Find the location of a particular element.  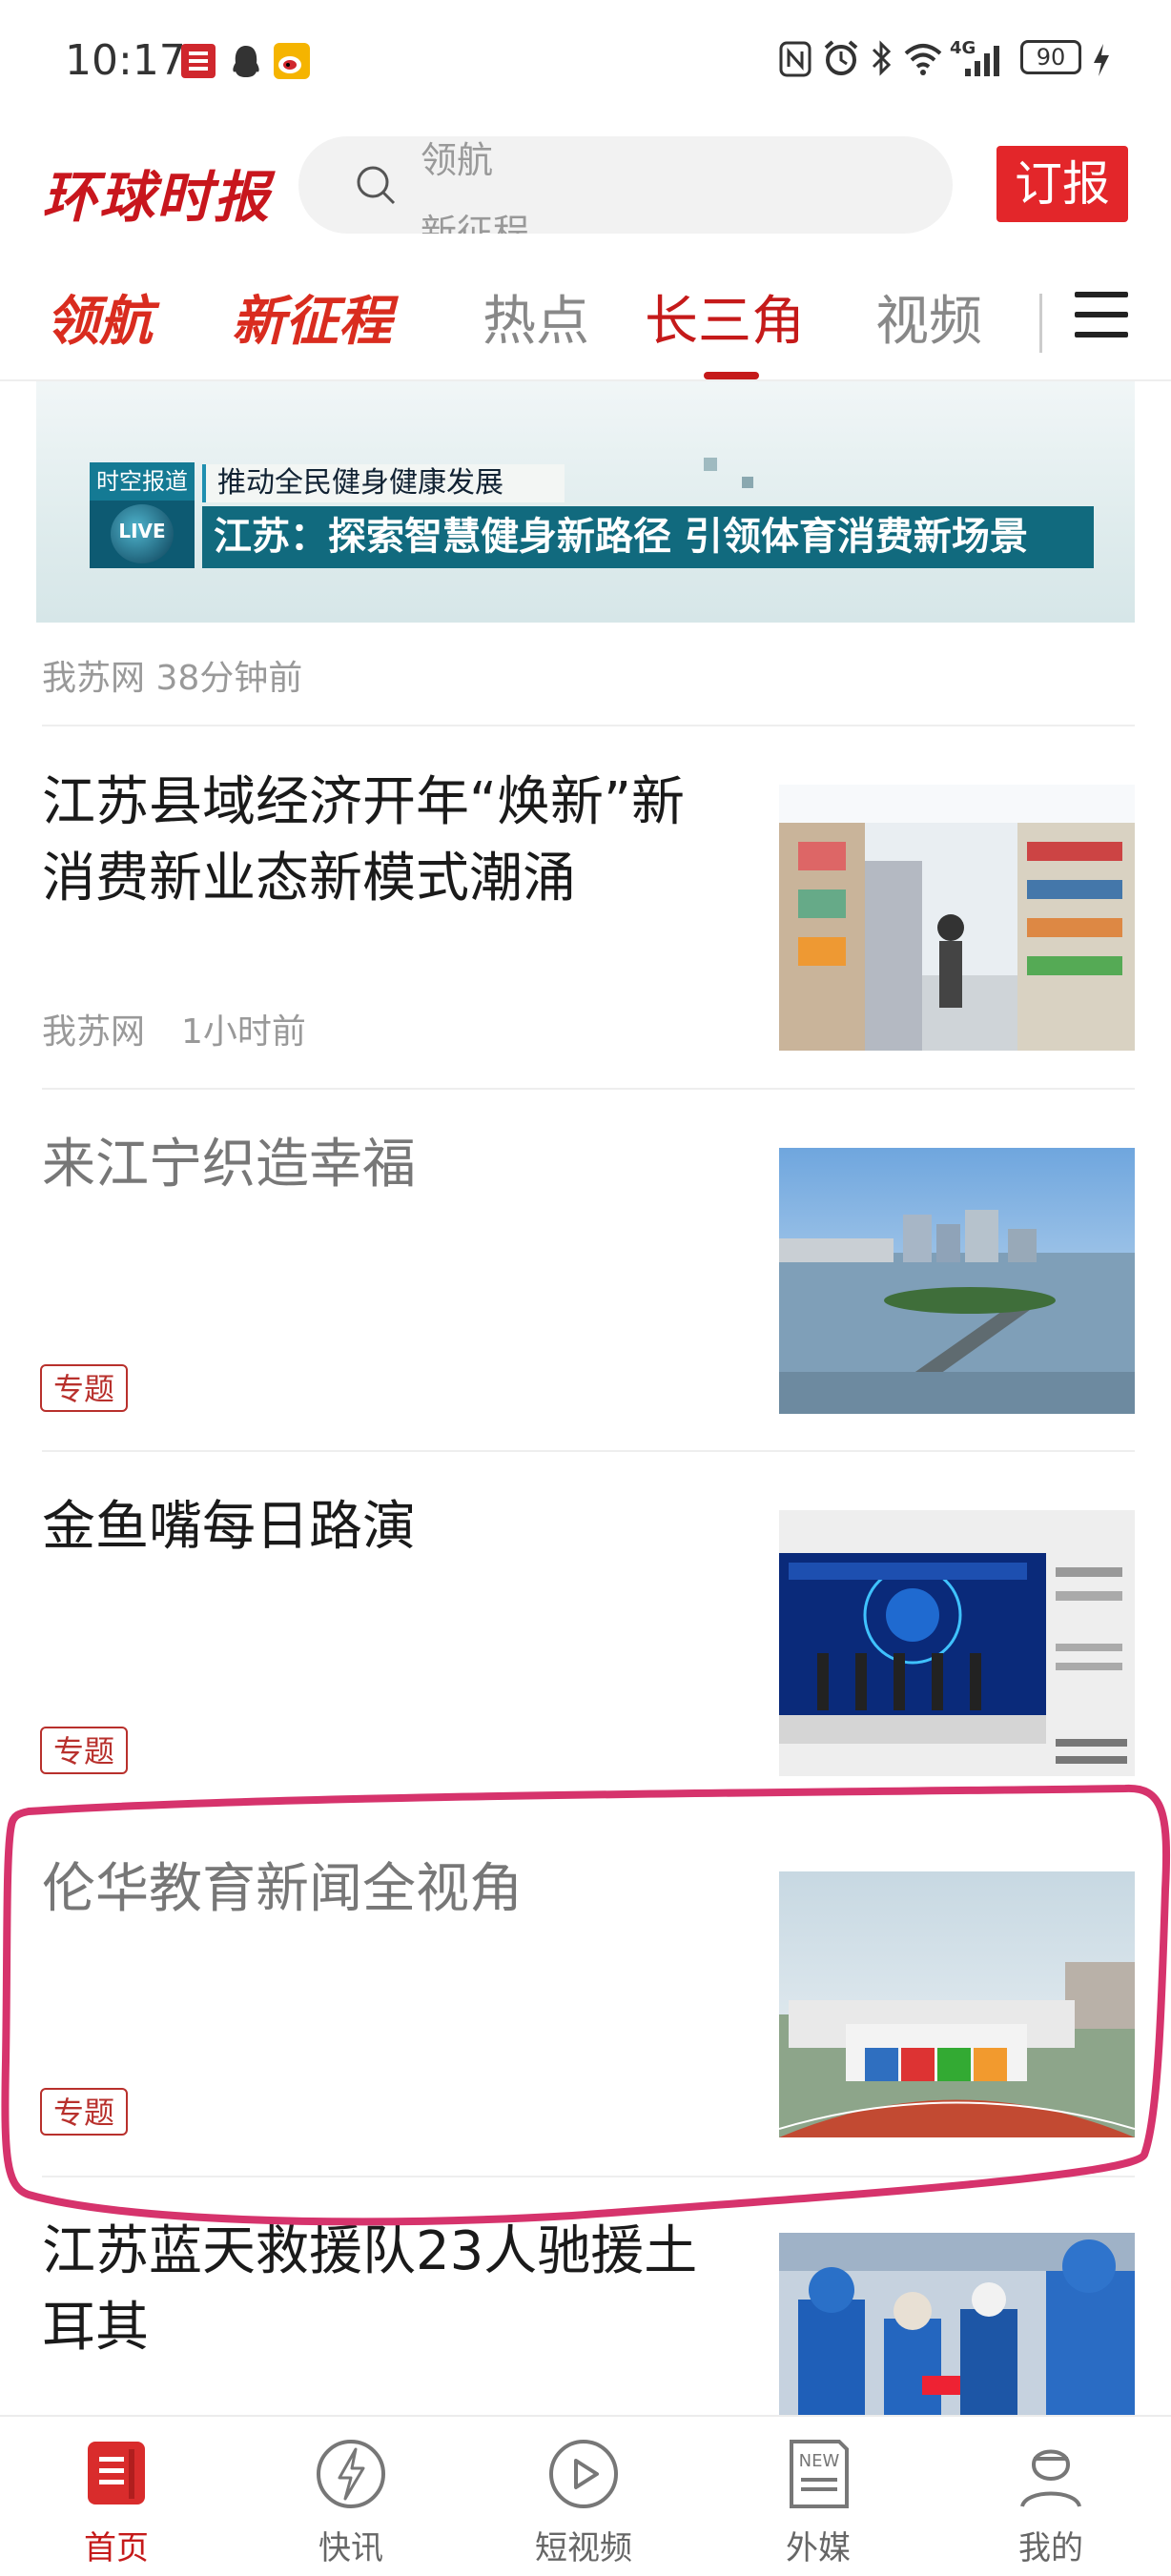

qq-icon is located at coordinates (246, 61).